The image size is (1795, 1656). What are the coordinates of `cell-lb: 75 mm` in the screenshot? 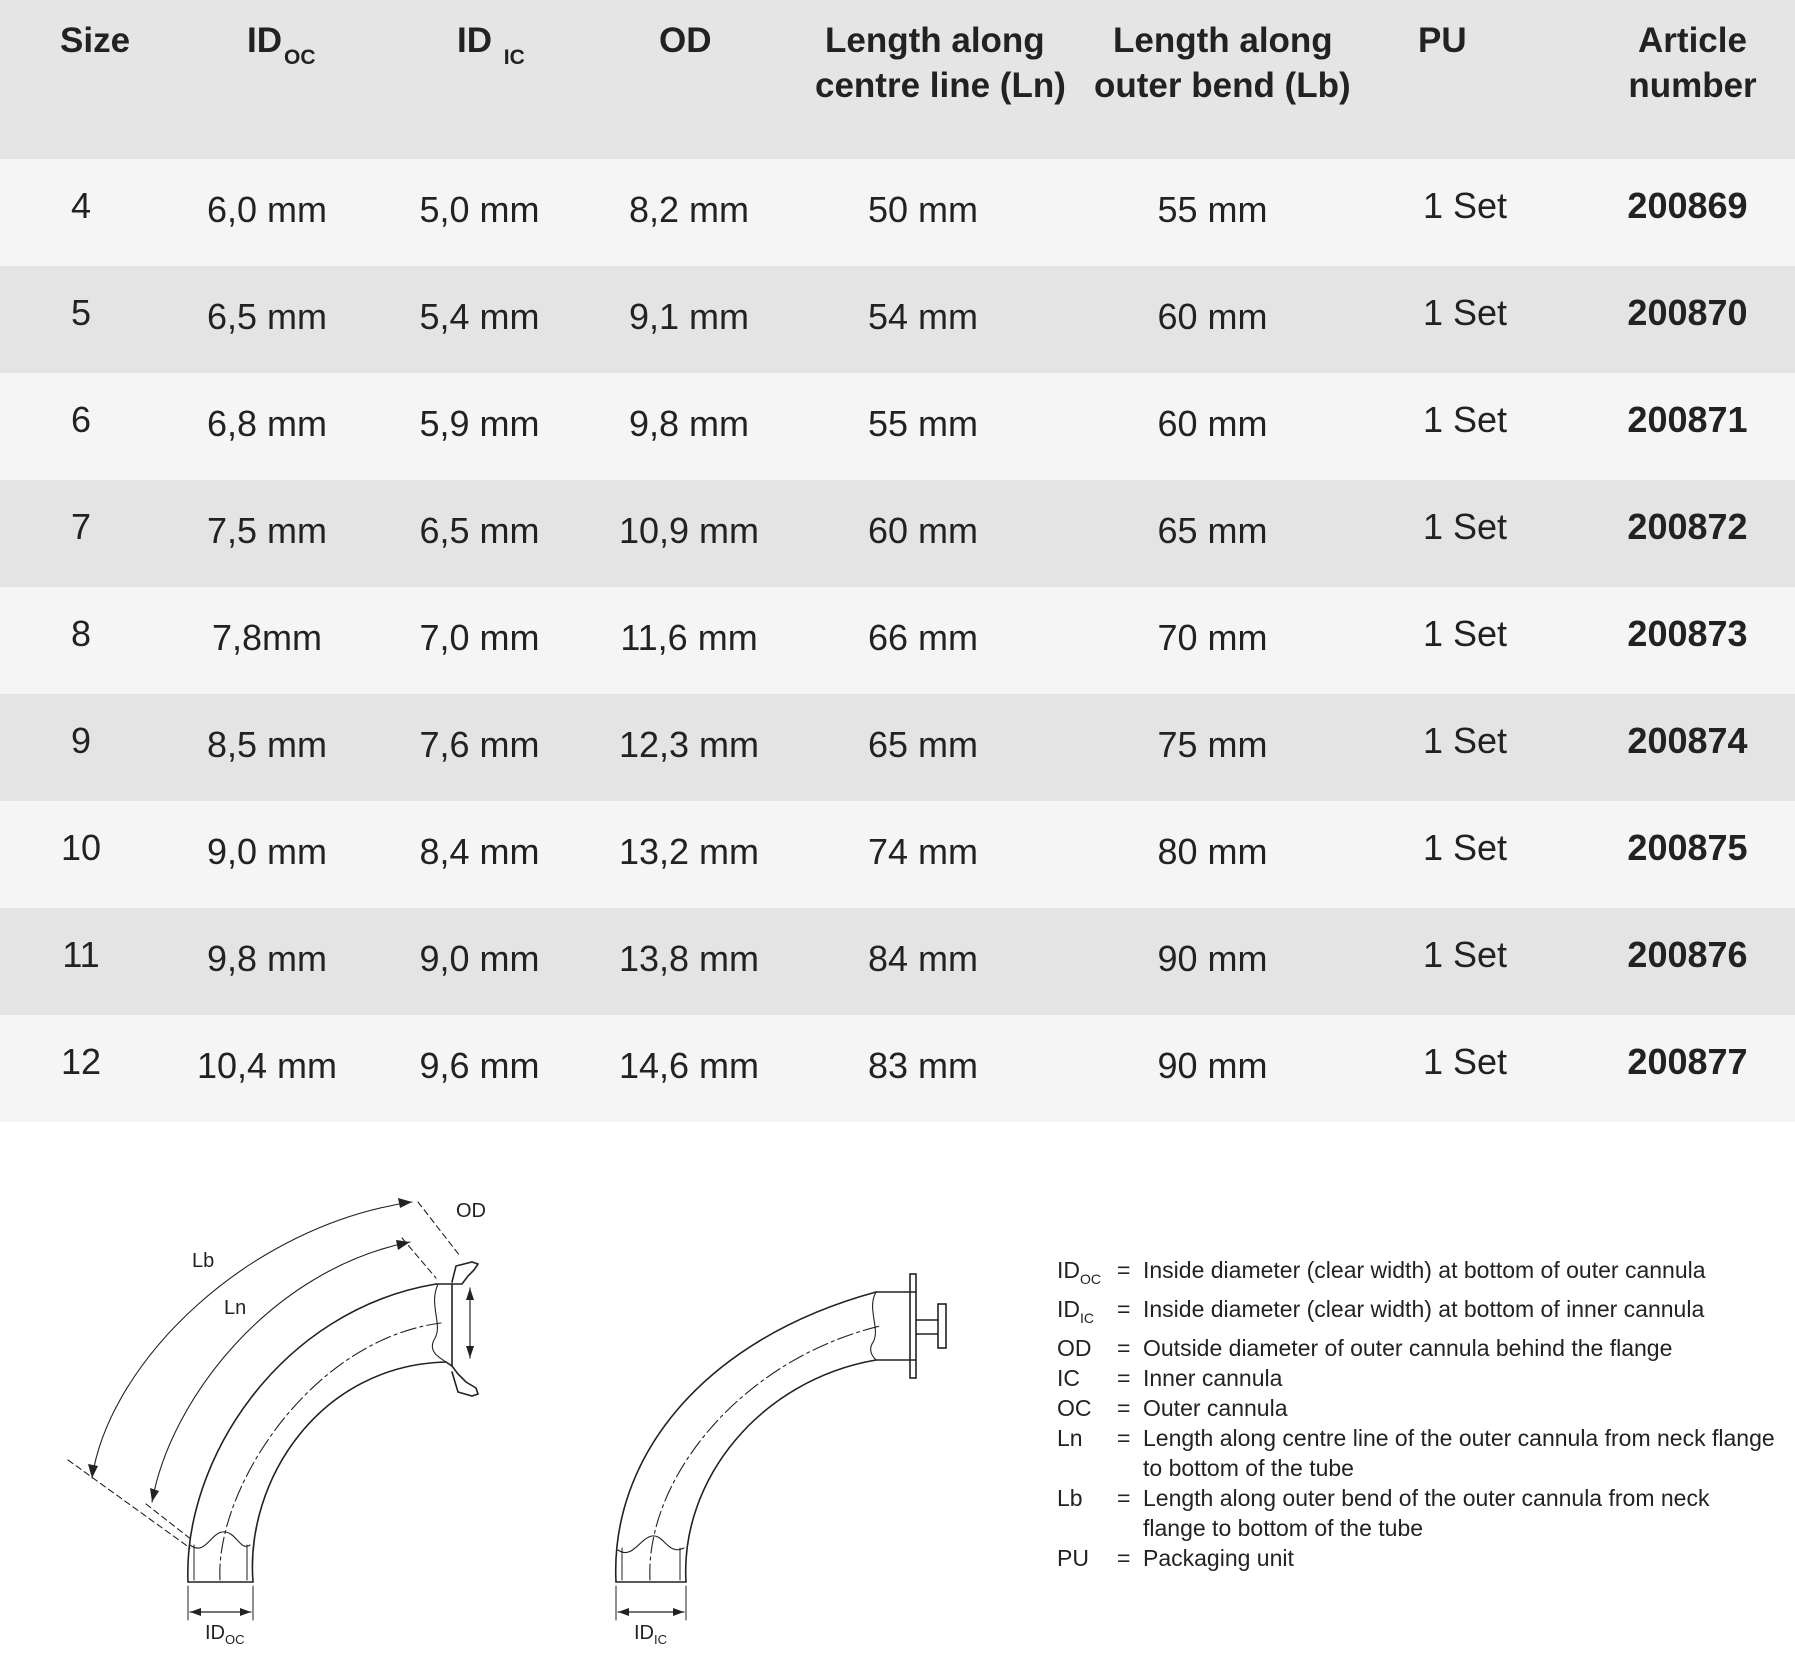 It's located at (1212, 747).